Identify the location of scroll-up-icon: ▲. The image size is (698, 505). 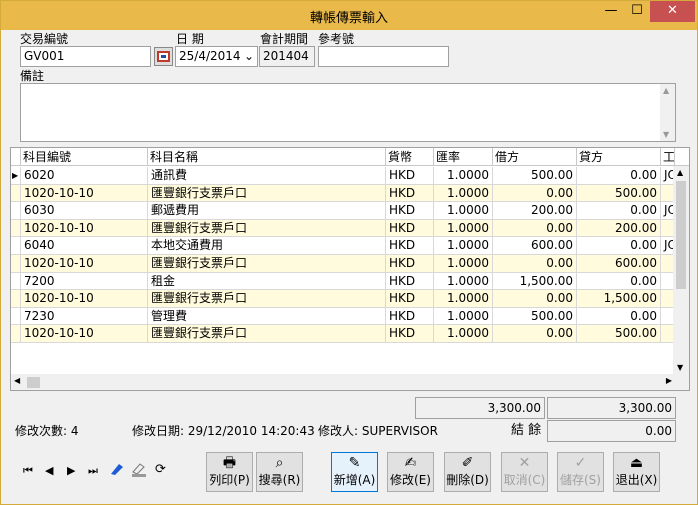
(680, 172).